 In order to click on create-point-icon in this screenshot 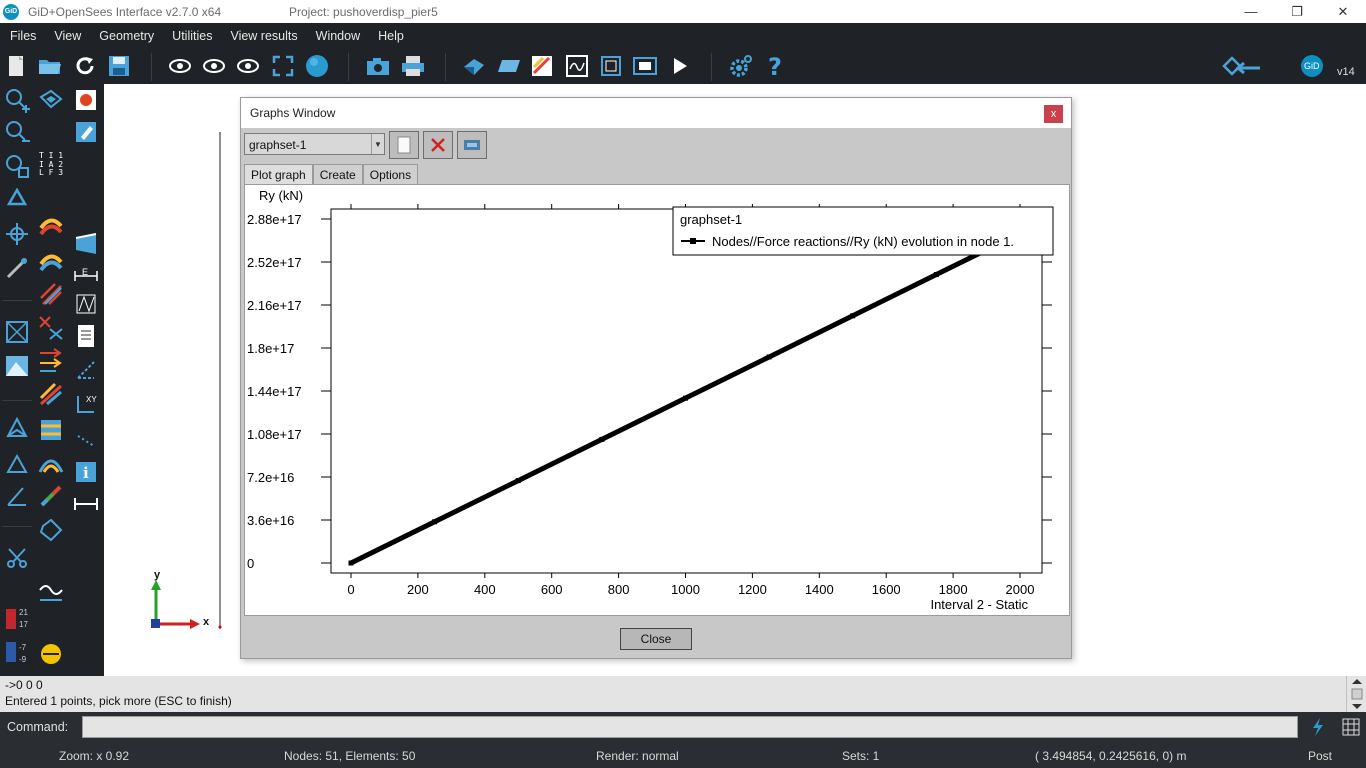, I will do `click(17, 100)`.